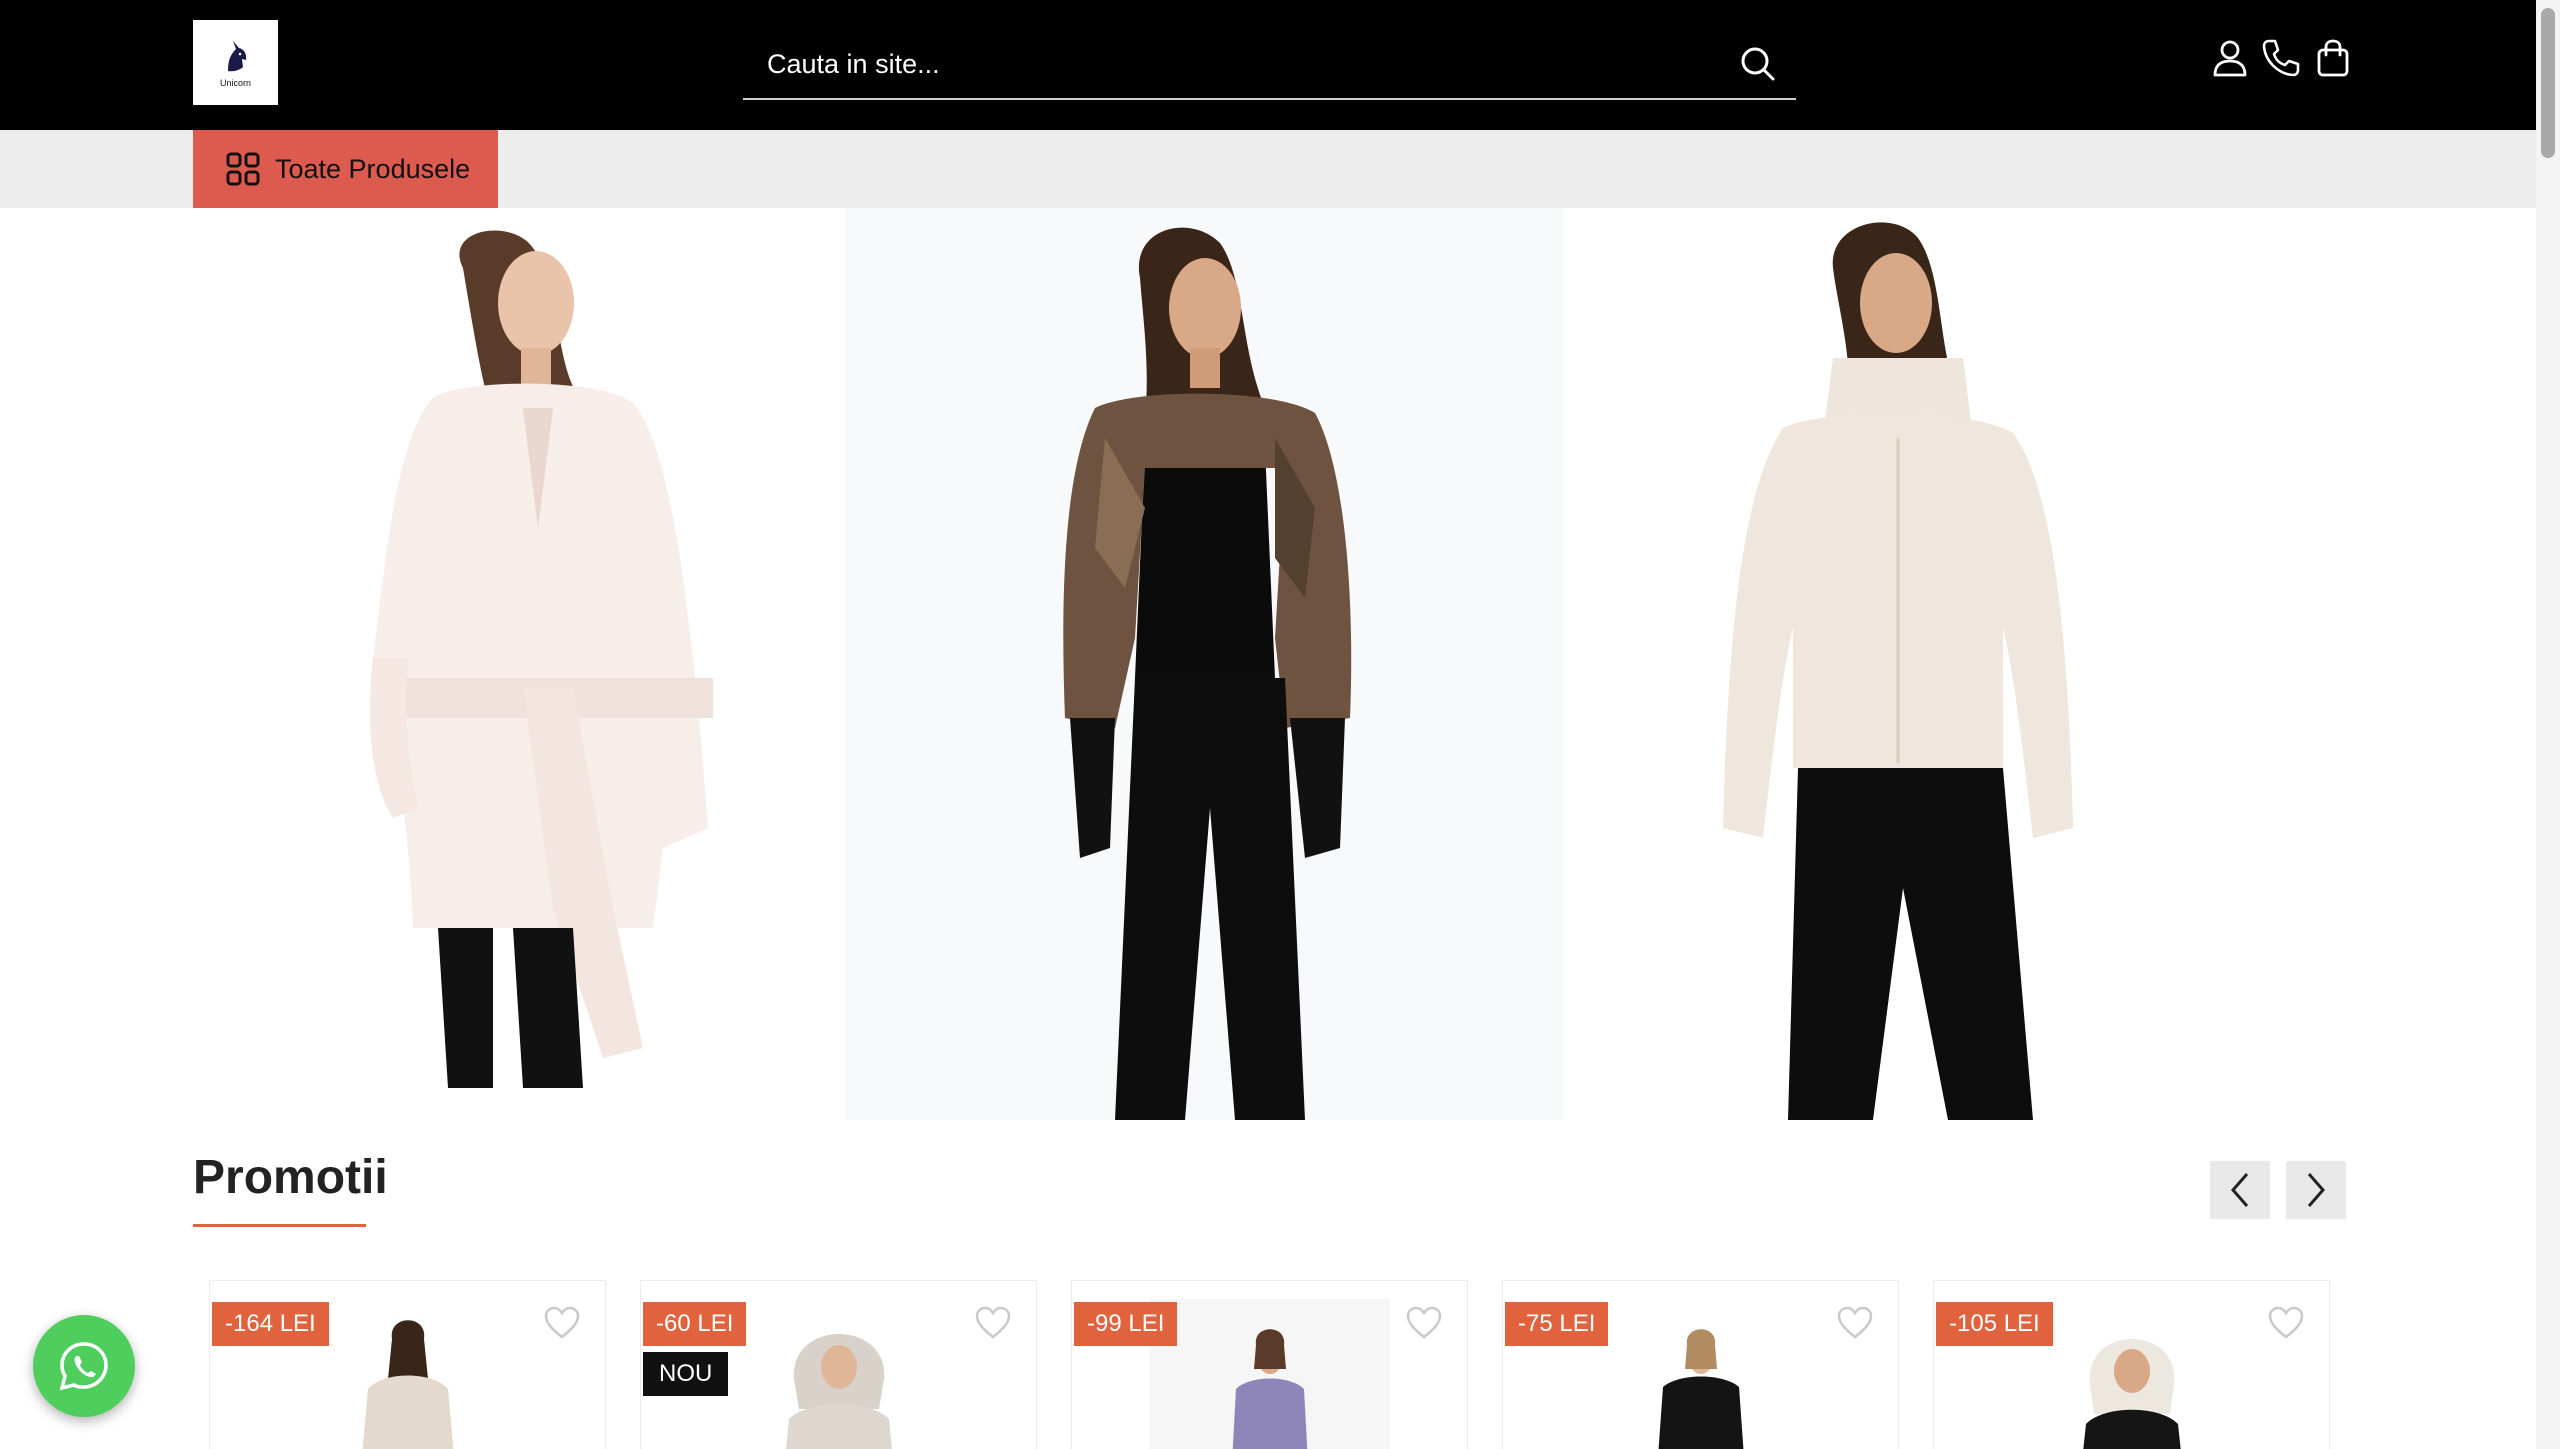 The width and height of the screenshot is (2560, 1449). What do you see at coordinates (270, 1324) in the screenshot?
I see `discount-badge: -164 LEI` at bounding box center [270, 1324].